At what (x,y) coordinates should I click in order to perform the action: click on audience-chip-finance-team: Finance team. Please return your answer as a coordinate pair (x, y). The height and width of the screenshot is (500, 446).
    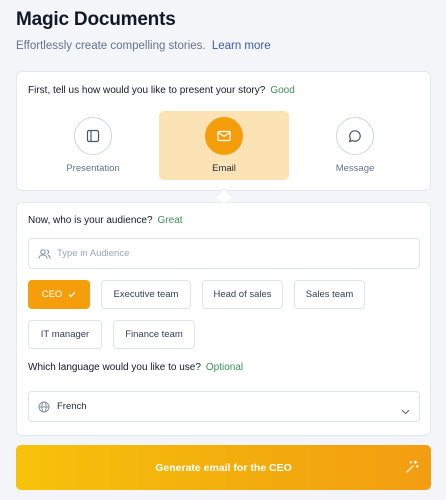
    Looking at the image, I should click on (154, 334).